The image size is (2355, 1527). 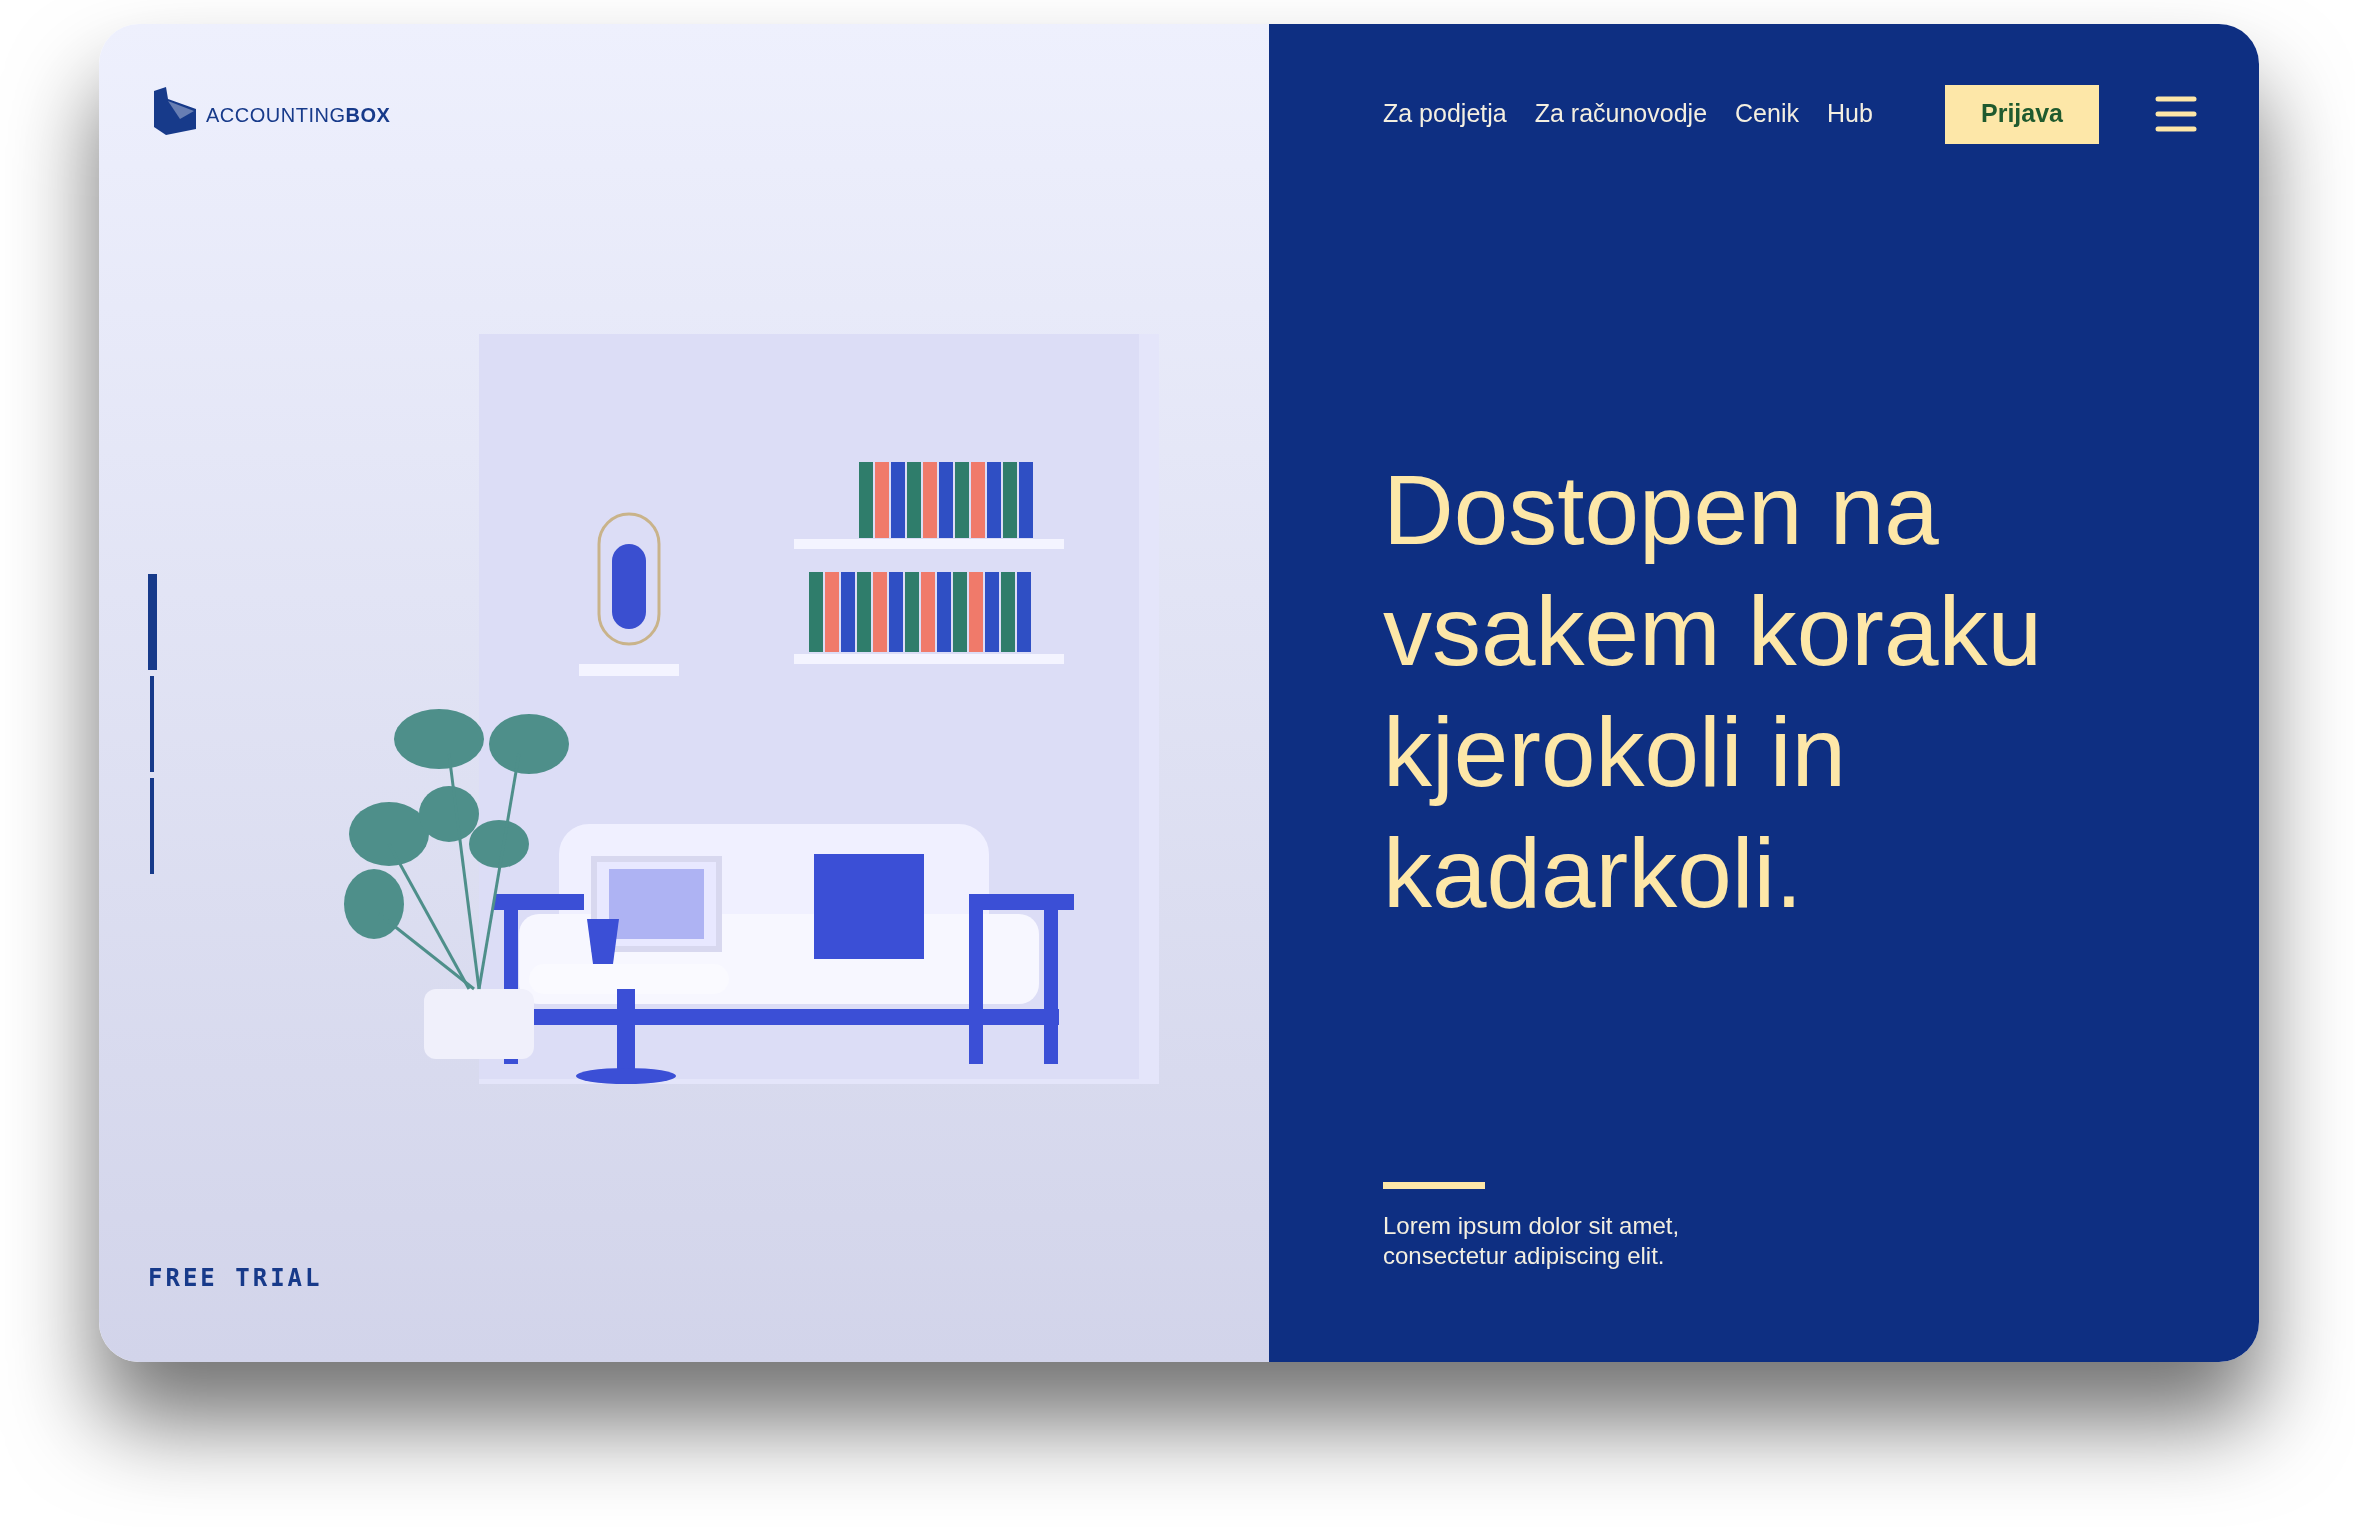 What do you see at coordinates (1532, 1241) in the screenshot?
I see `hero-subtext: Lorem ipsum dolor sit amet, consectetur adipiscing elit.` at bounding box center [1532, 1241].